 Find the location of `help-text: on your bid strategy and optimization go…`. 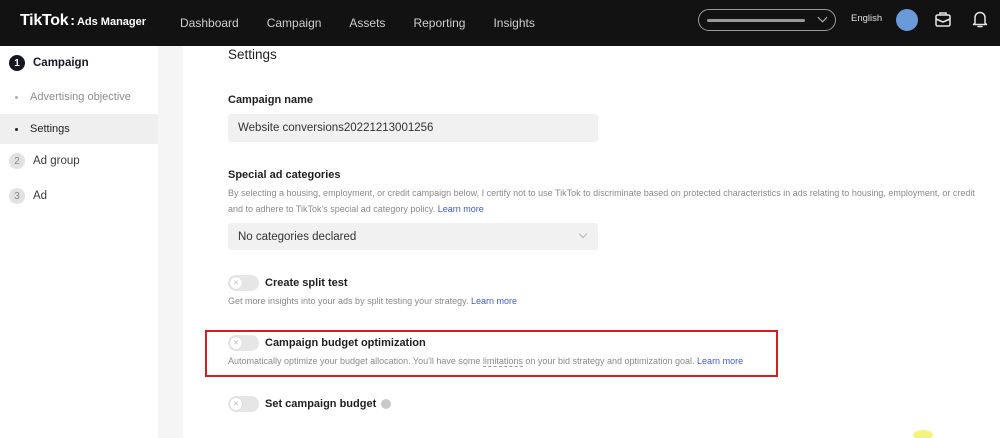

help-text: on your bid strategy and optimization go… is located at coordinates (610, 361).